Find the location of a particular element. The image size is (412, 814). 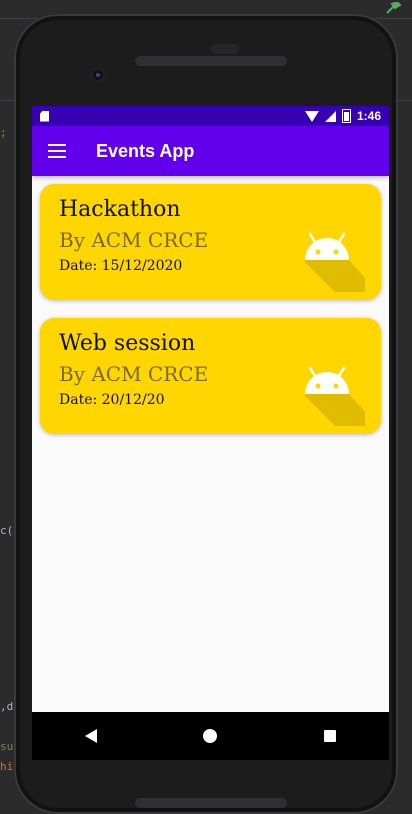

bottom-speaker is located at coordinates (211, 803).